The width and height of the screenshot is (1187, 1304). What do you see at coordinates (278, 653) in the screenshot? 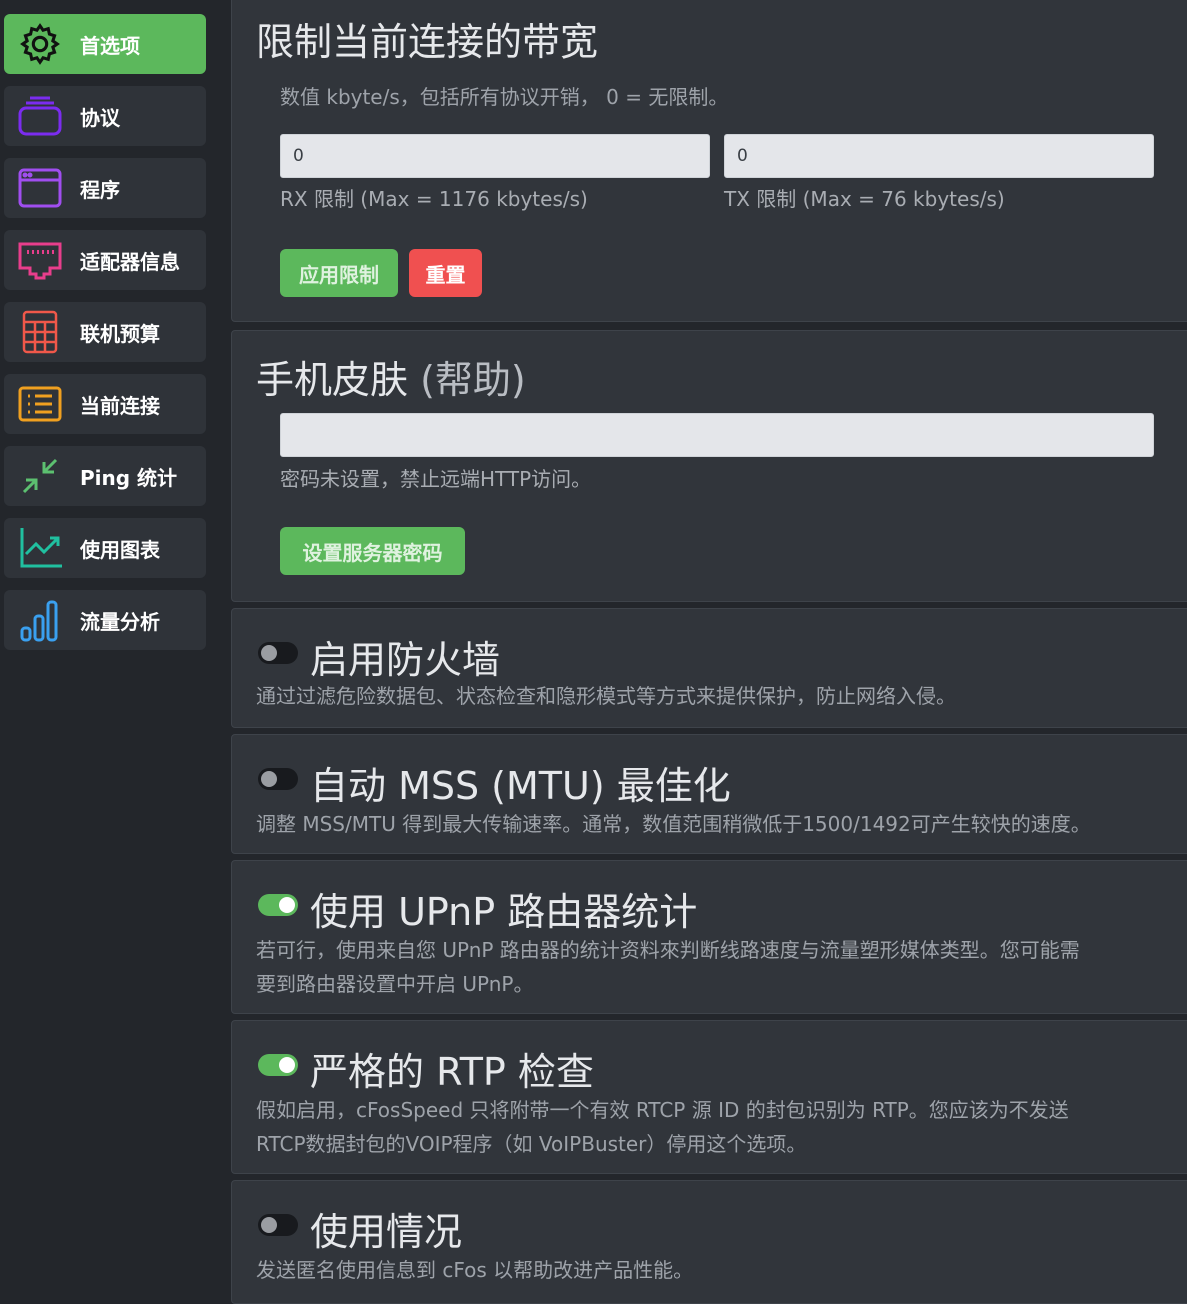
I see `firewall-toggle` at bounding box center [278, 653].